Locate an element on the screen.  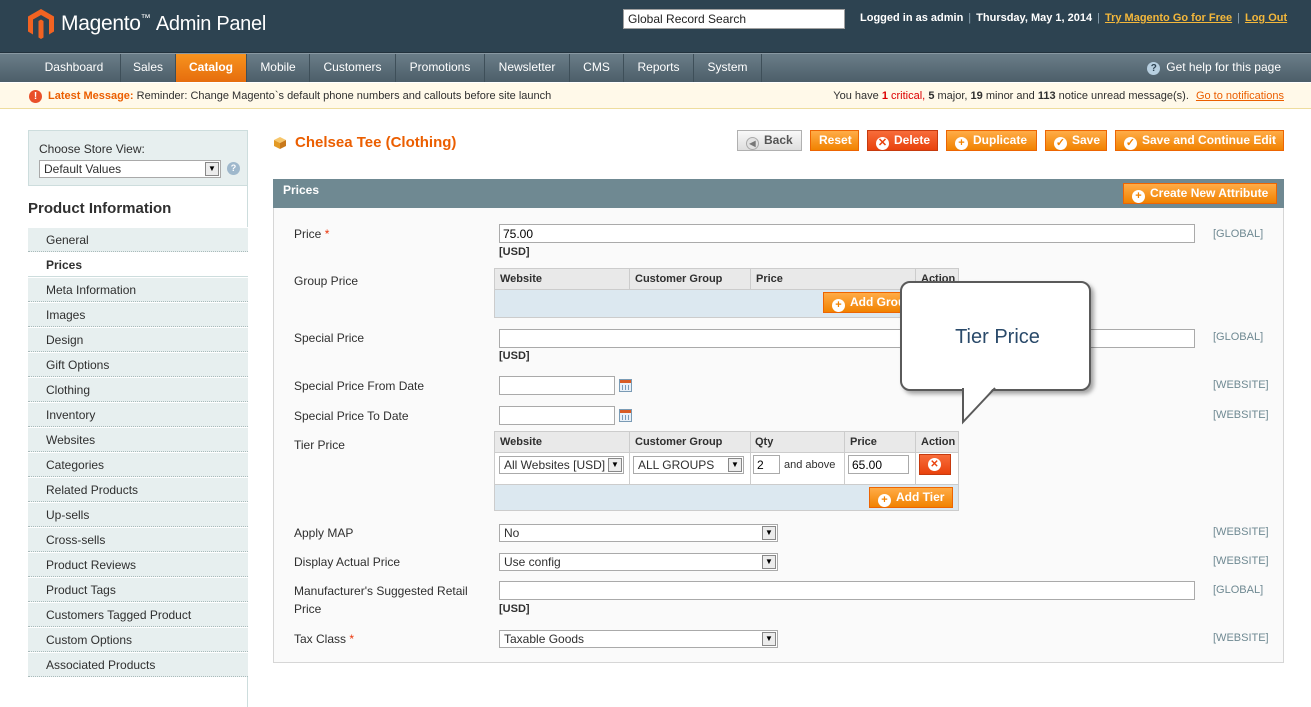
major-word: major, is located at coordinates (952, 96).